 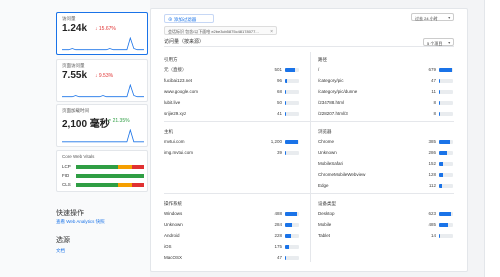 I want to click on list-item: / 679, so click(x=388, y=70).